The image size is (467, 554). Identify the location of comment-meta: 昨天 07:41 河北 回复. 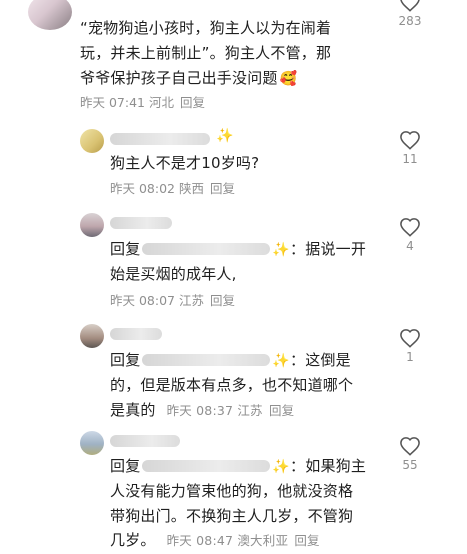
(142, 101).